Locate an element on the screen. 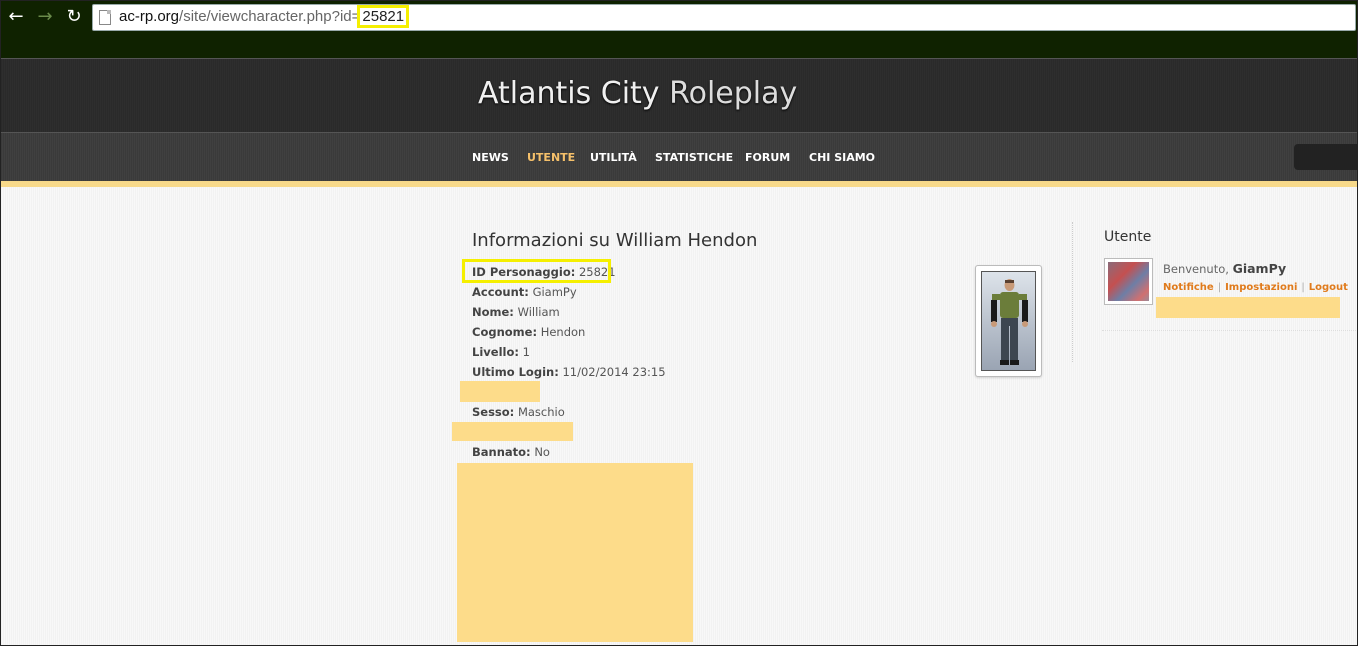  field-sesso: Sesso: Maschio is located at coordinates (518, 412).